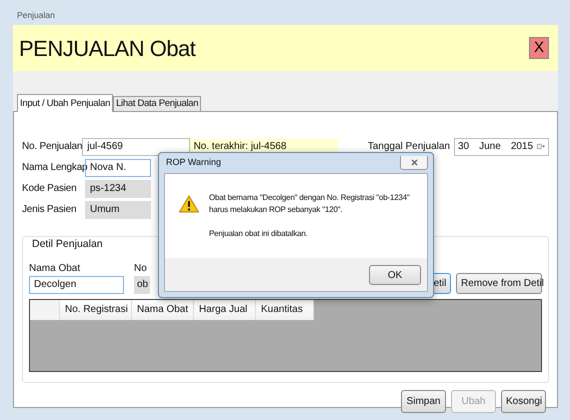 The image size is (570, 420). I want to click on ok-button: OK, so click(395, 274).